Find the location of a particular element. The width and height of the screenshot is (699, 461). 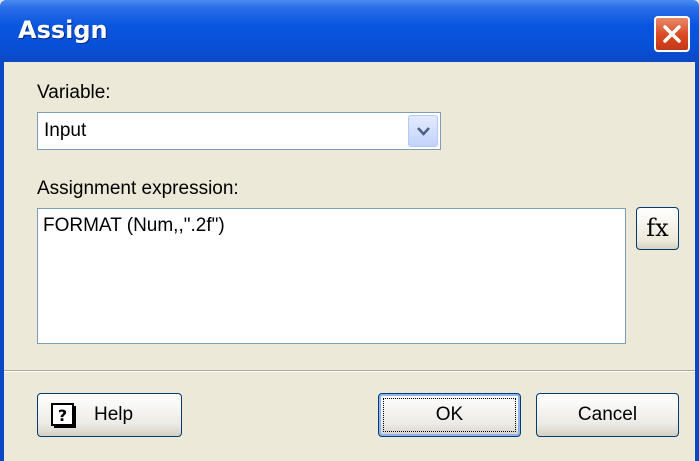

help-button: ? Help is located at coordinates (109, 415).